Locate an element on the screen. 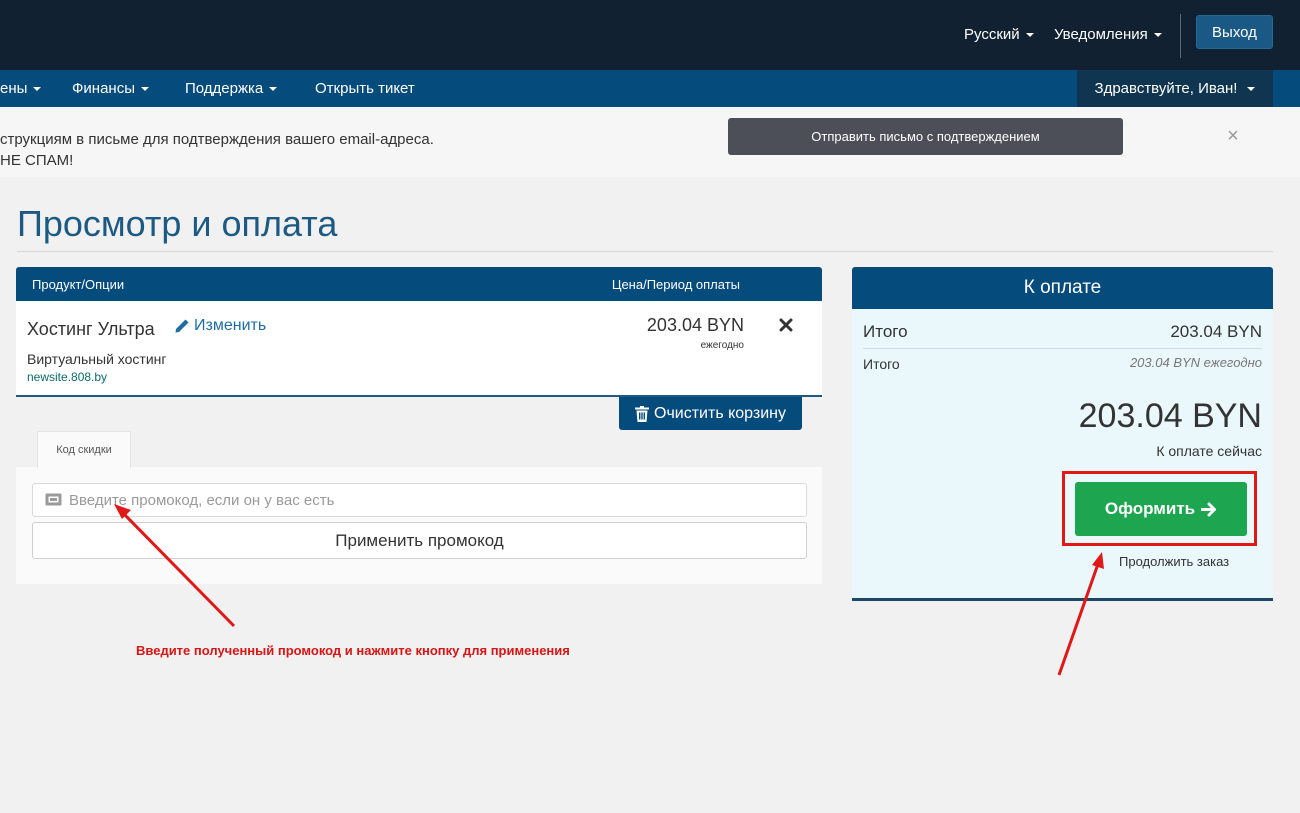 The image size is (1300, 813). account-menu: Здравствуйте, Иван! is located at coordinates (1175, 88).